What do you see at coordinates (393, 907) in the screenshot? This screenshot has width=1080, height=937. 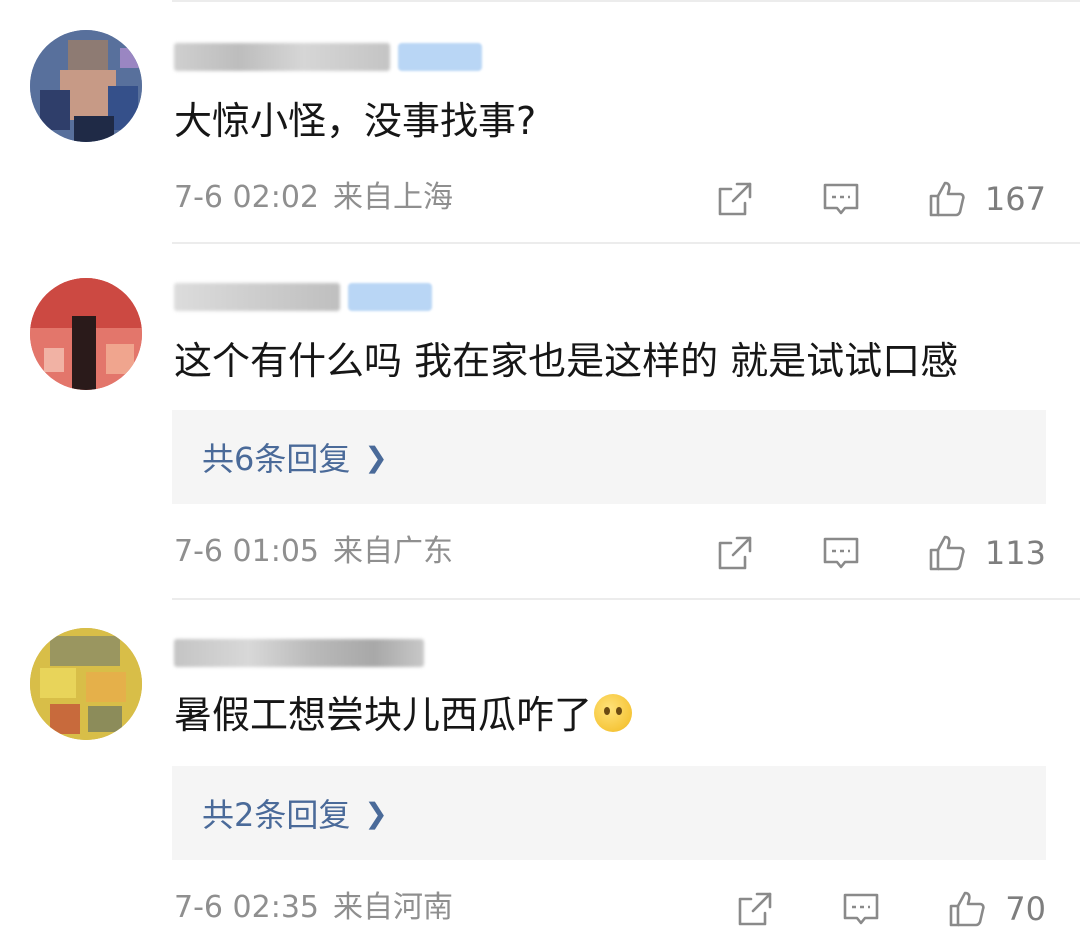 I see `comment-location: 来自河南` at bounding box center [393, 907].